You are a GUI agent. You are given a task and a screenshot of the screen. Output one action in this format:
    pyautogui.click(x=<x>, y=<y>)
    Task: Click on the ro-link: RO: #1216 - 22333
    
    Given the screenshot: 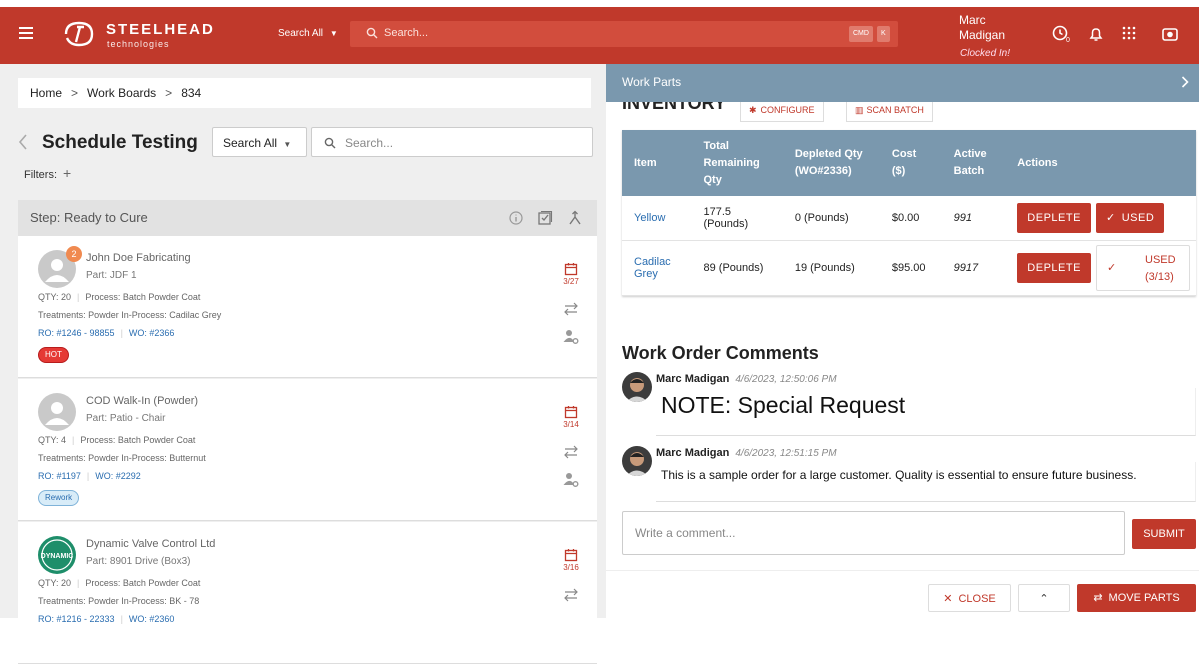 What is the action you would take?
    pyautogui.click(x=76, y=619)
    